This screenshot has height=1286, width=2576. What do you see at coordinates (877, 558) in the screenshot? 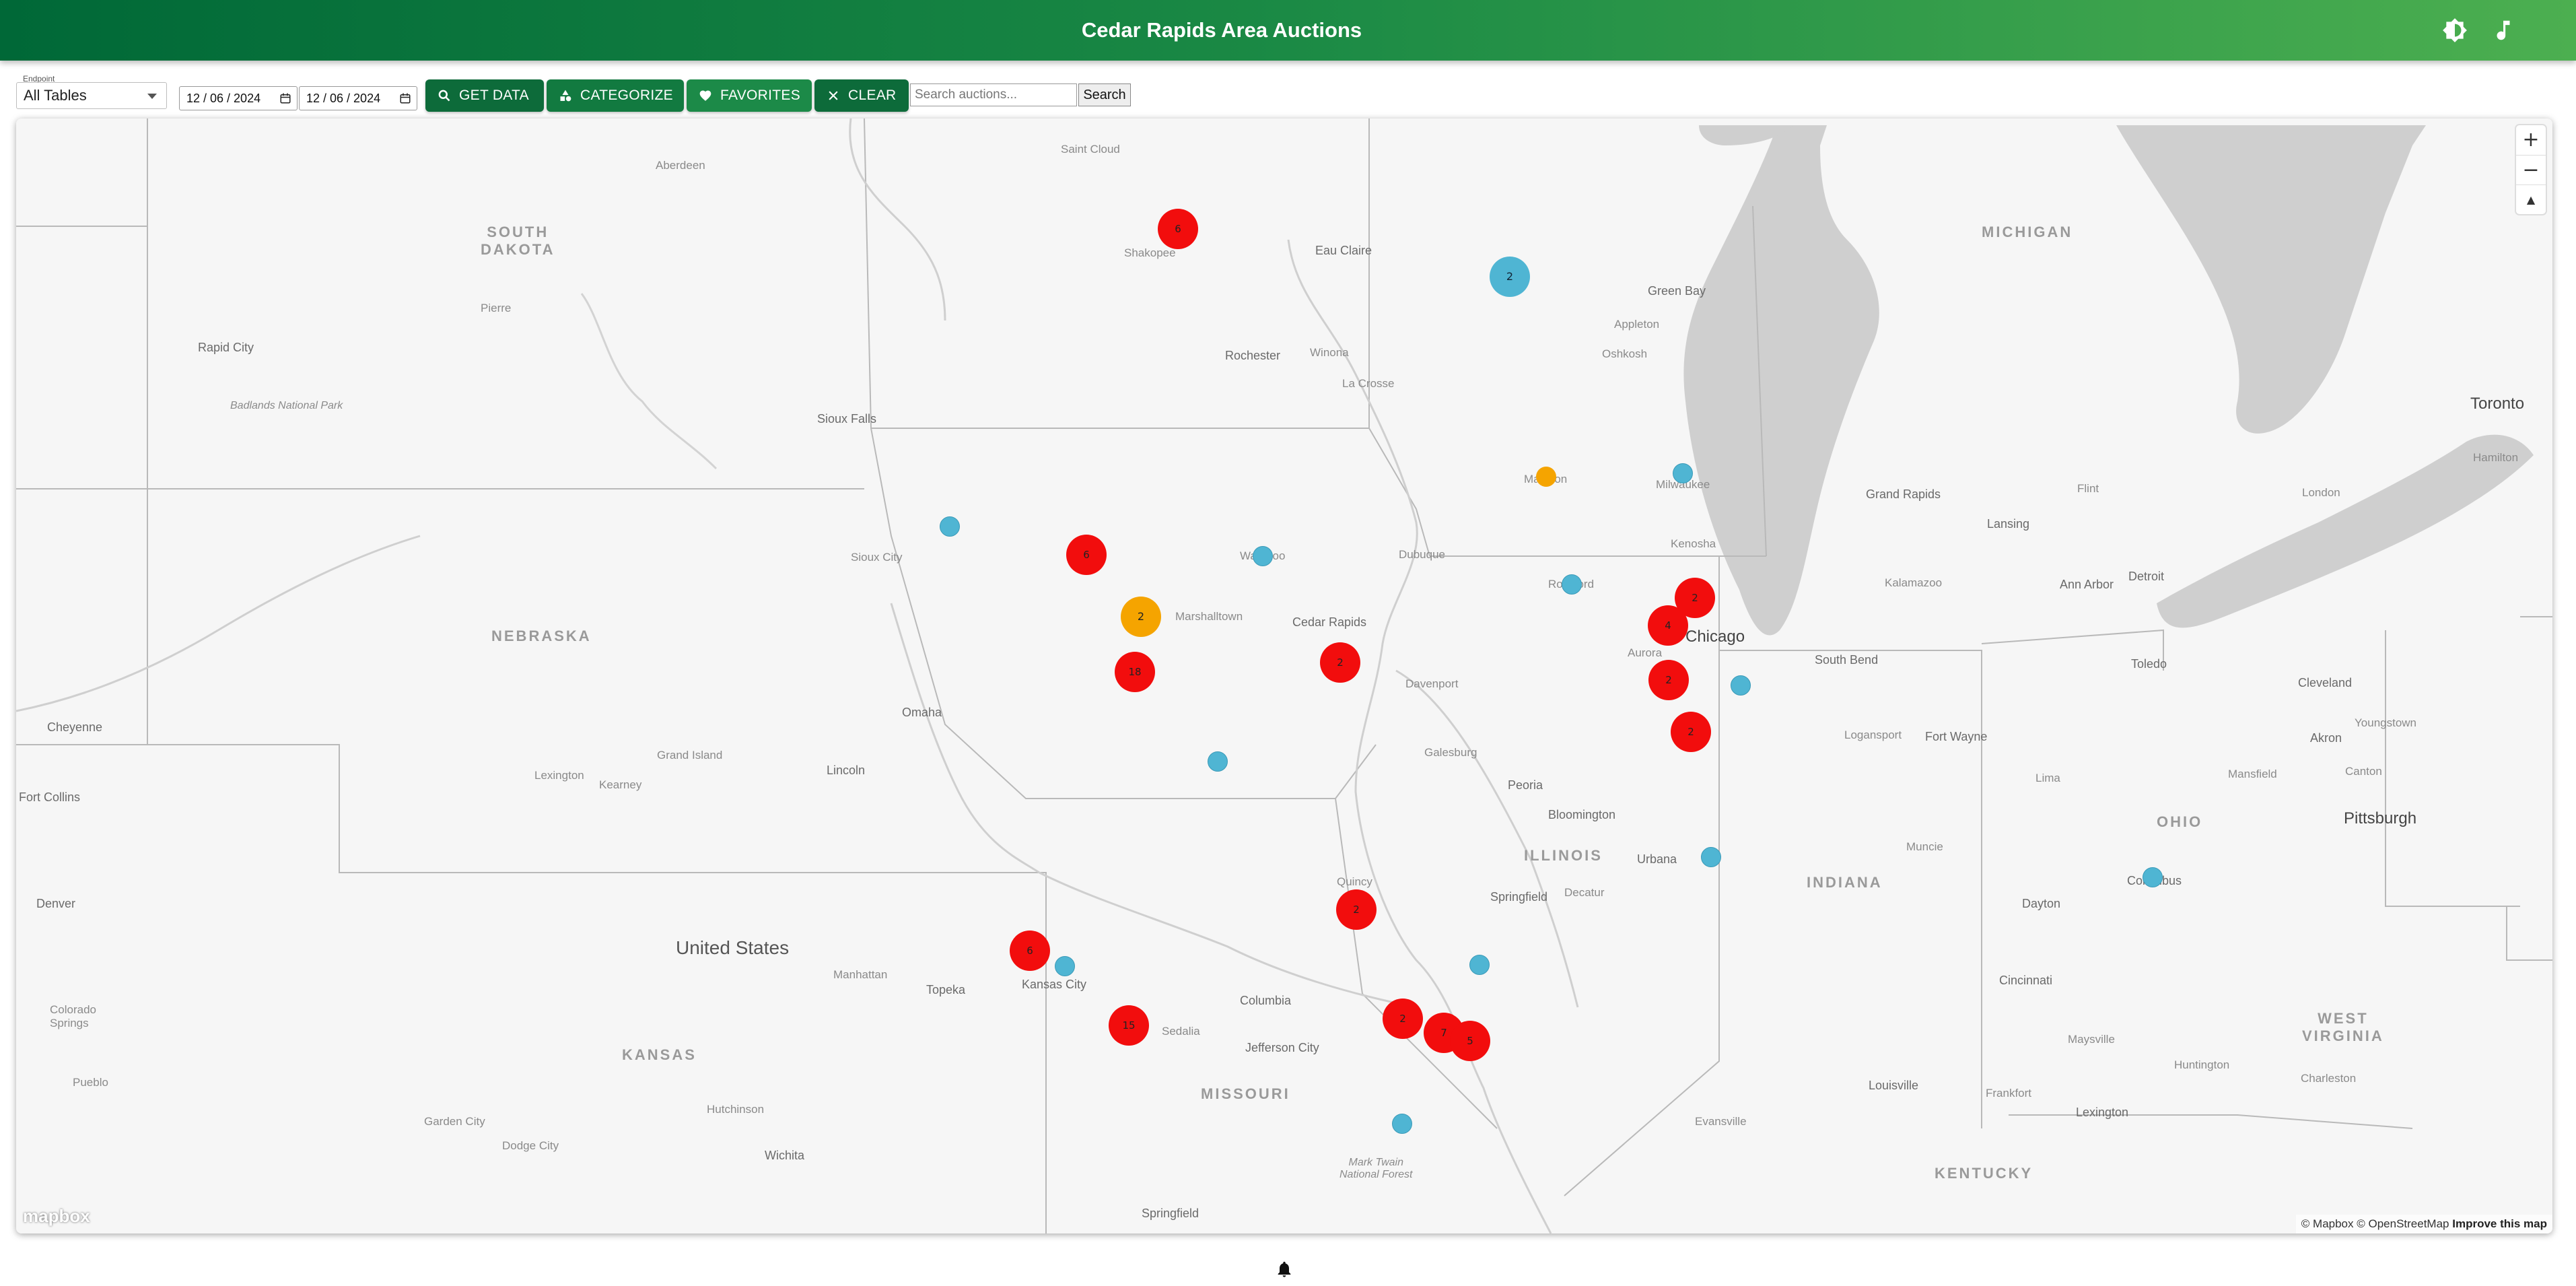
I see `label-sioux-city: Sioux City` at bounding box center [877, 558].